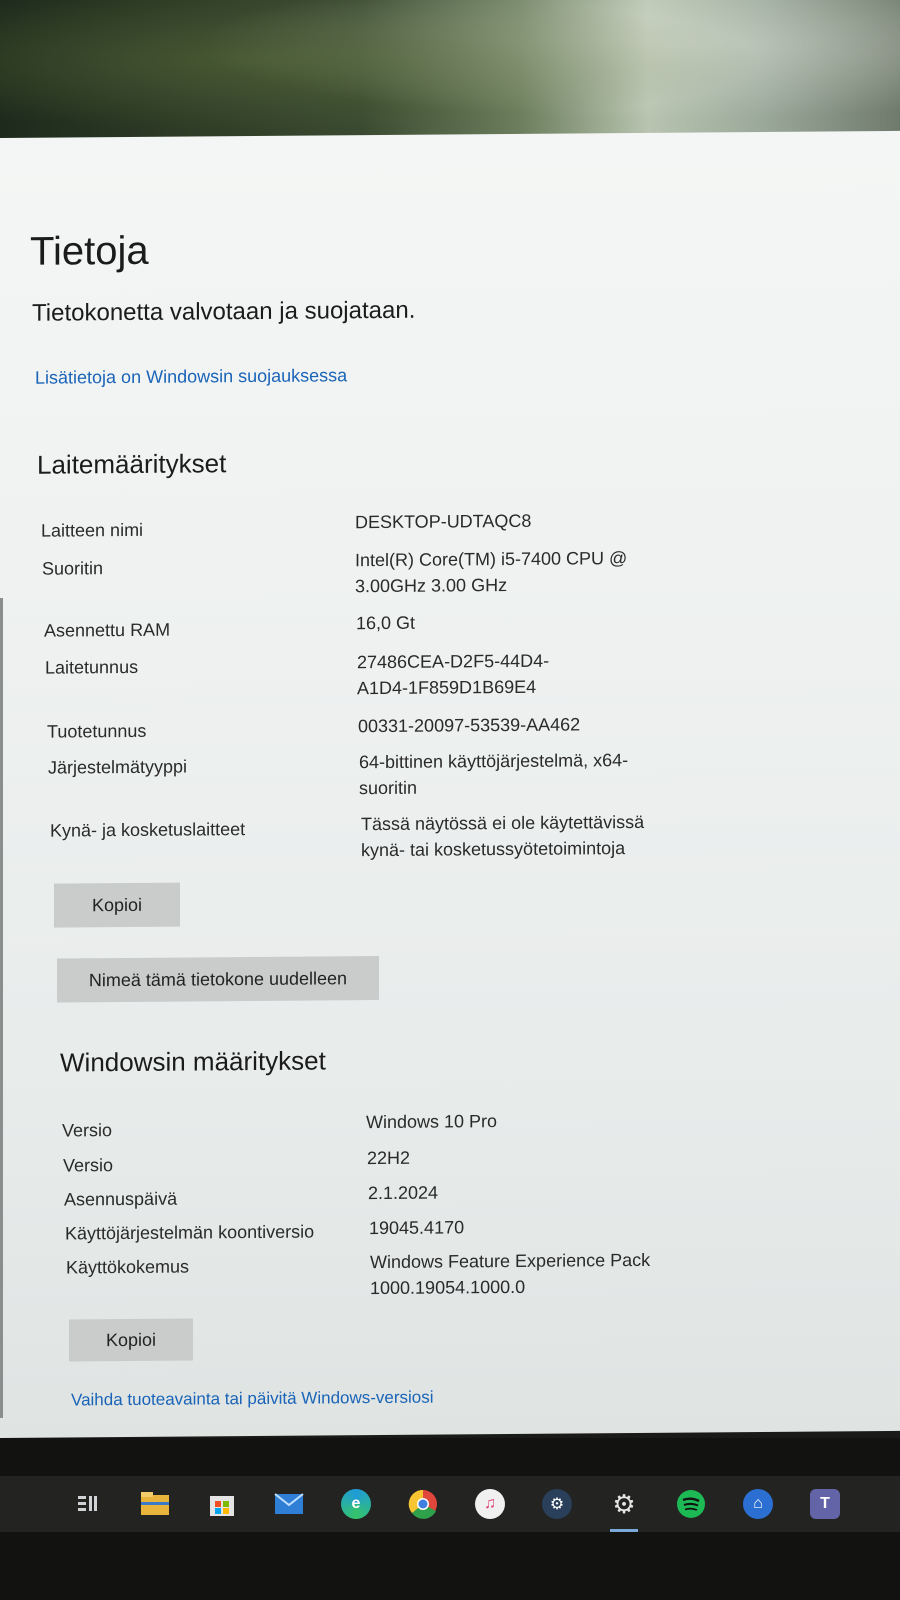  Describe the element at coordinates (448, 1287) in the screenshot. I see `experience-value-line2: 1000.19054.1000.0` at that location.